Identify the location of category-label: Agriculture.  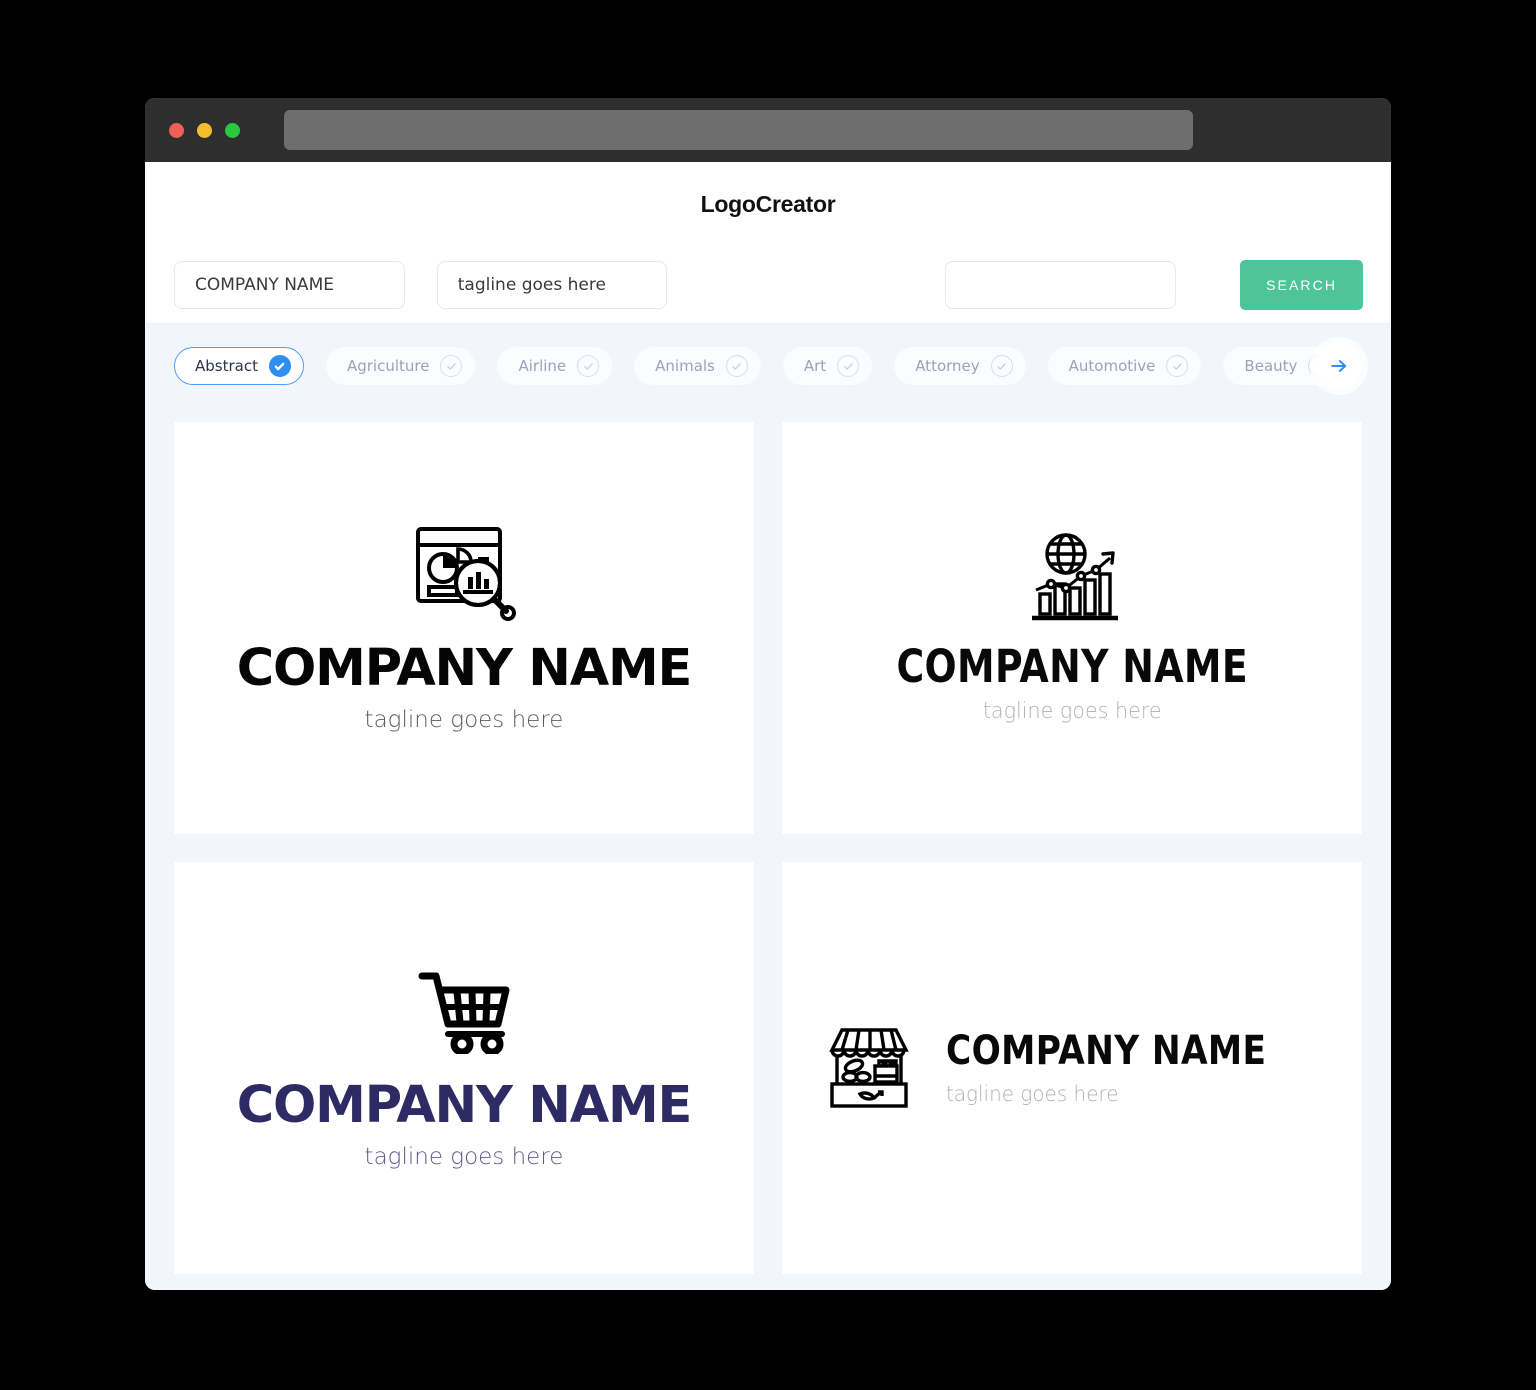
(388, 366).